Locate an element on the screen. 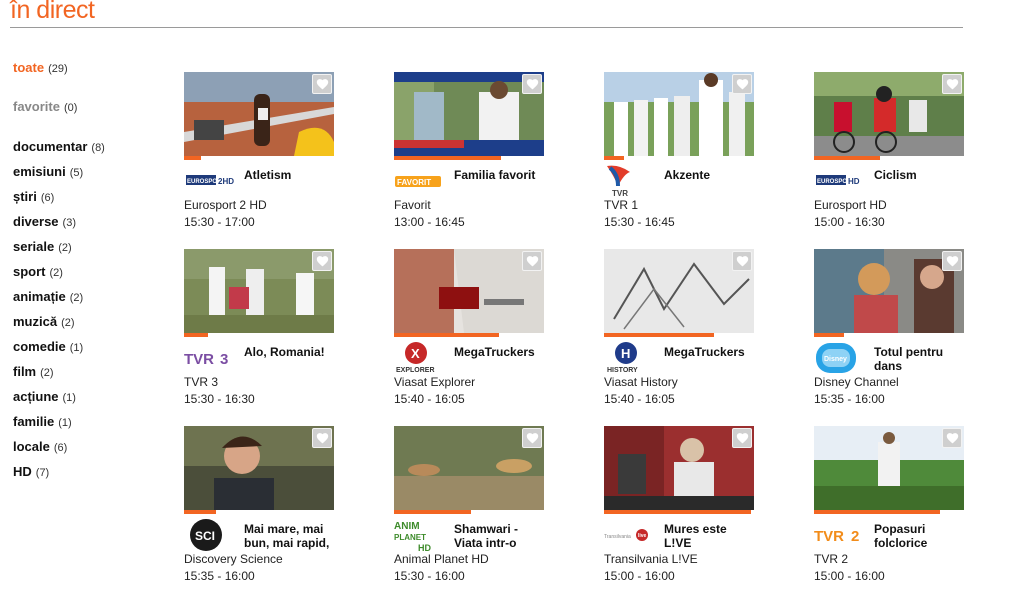  category-sport: sport (2) is located at coordinates (38, 271).